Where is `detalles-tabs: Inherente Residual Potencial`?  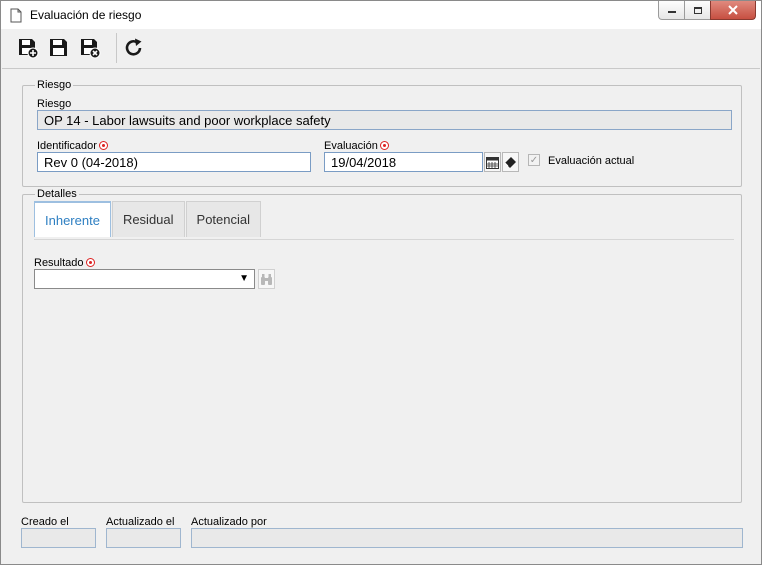 detalles-tabs: Inherente Residual Potencial is located at coordinates (148, 219).